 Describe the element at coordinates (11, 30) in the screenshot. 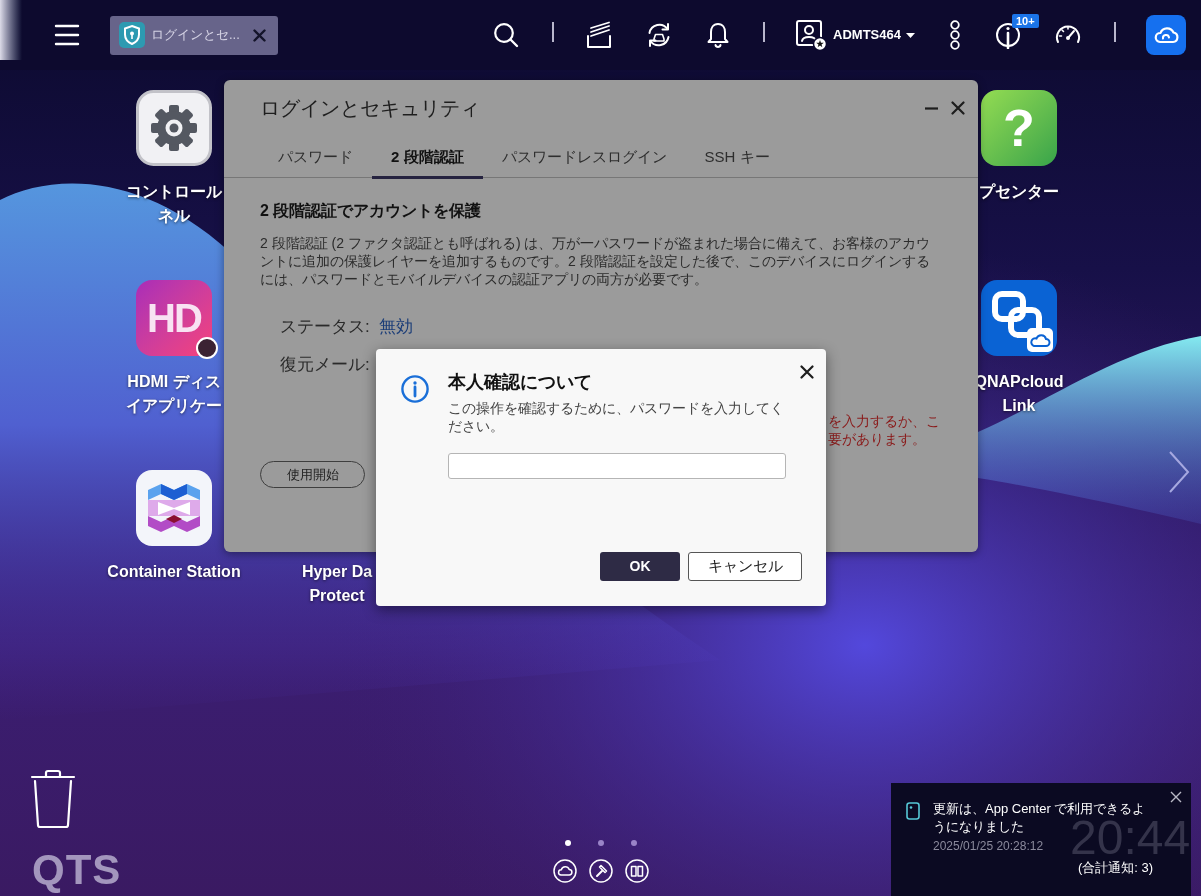

I see `edge-highlight-drawing` at that location.